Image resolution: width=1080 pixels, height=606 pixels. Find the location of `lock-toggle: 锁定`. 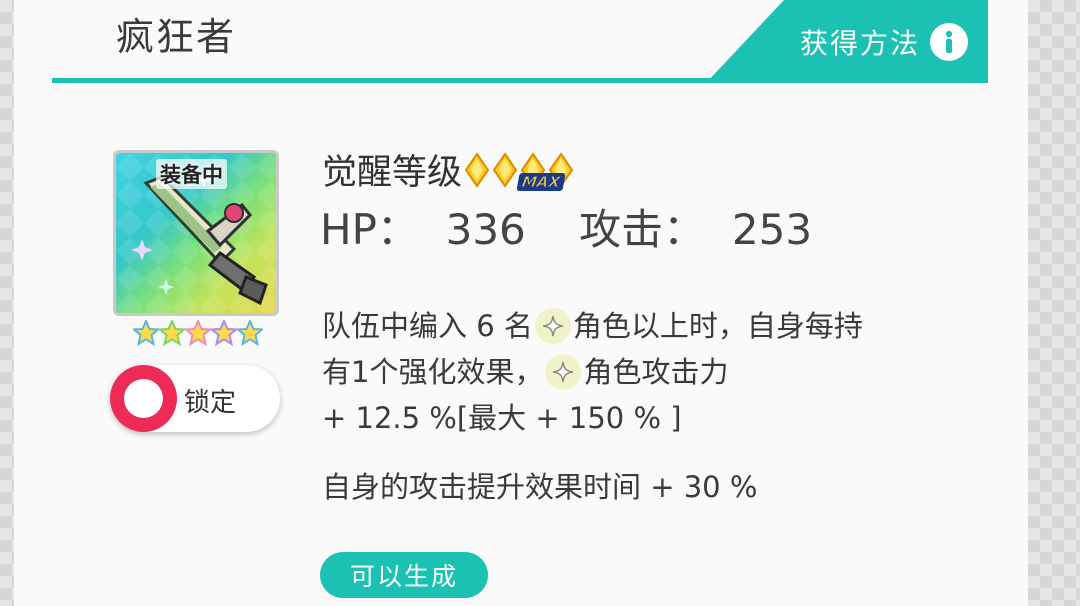

lock-toggle: 锁定 is located at coordinates (195, 398).